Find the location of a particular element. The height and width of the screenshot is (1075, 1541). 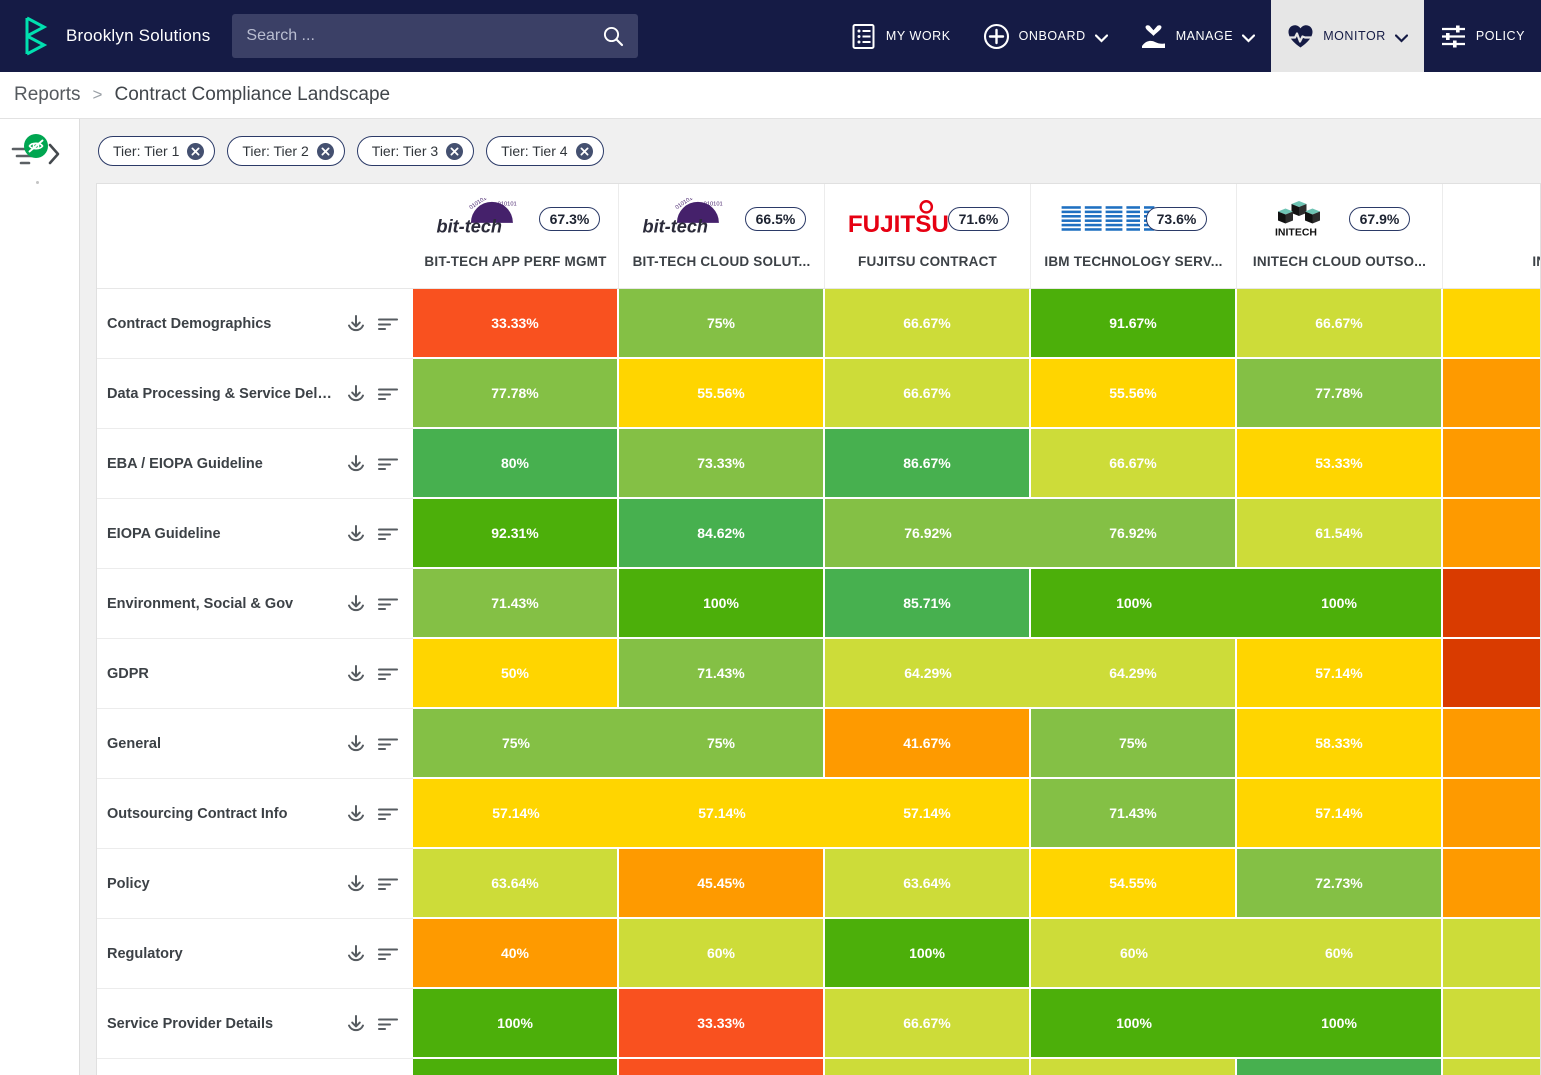

filter-chip-tier-2: Tier: Tier 2 is located at coordinates (286, 151).